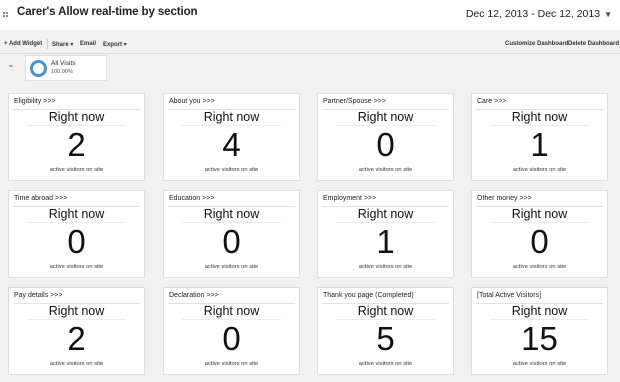 Image resolution: width=620 pixels, height=382 pixels. Describe the element at coordinates (509, 295) in the screenshot. I see `widget-title: [Total Active Visitors]` at that location.